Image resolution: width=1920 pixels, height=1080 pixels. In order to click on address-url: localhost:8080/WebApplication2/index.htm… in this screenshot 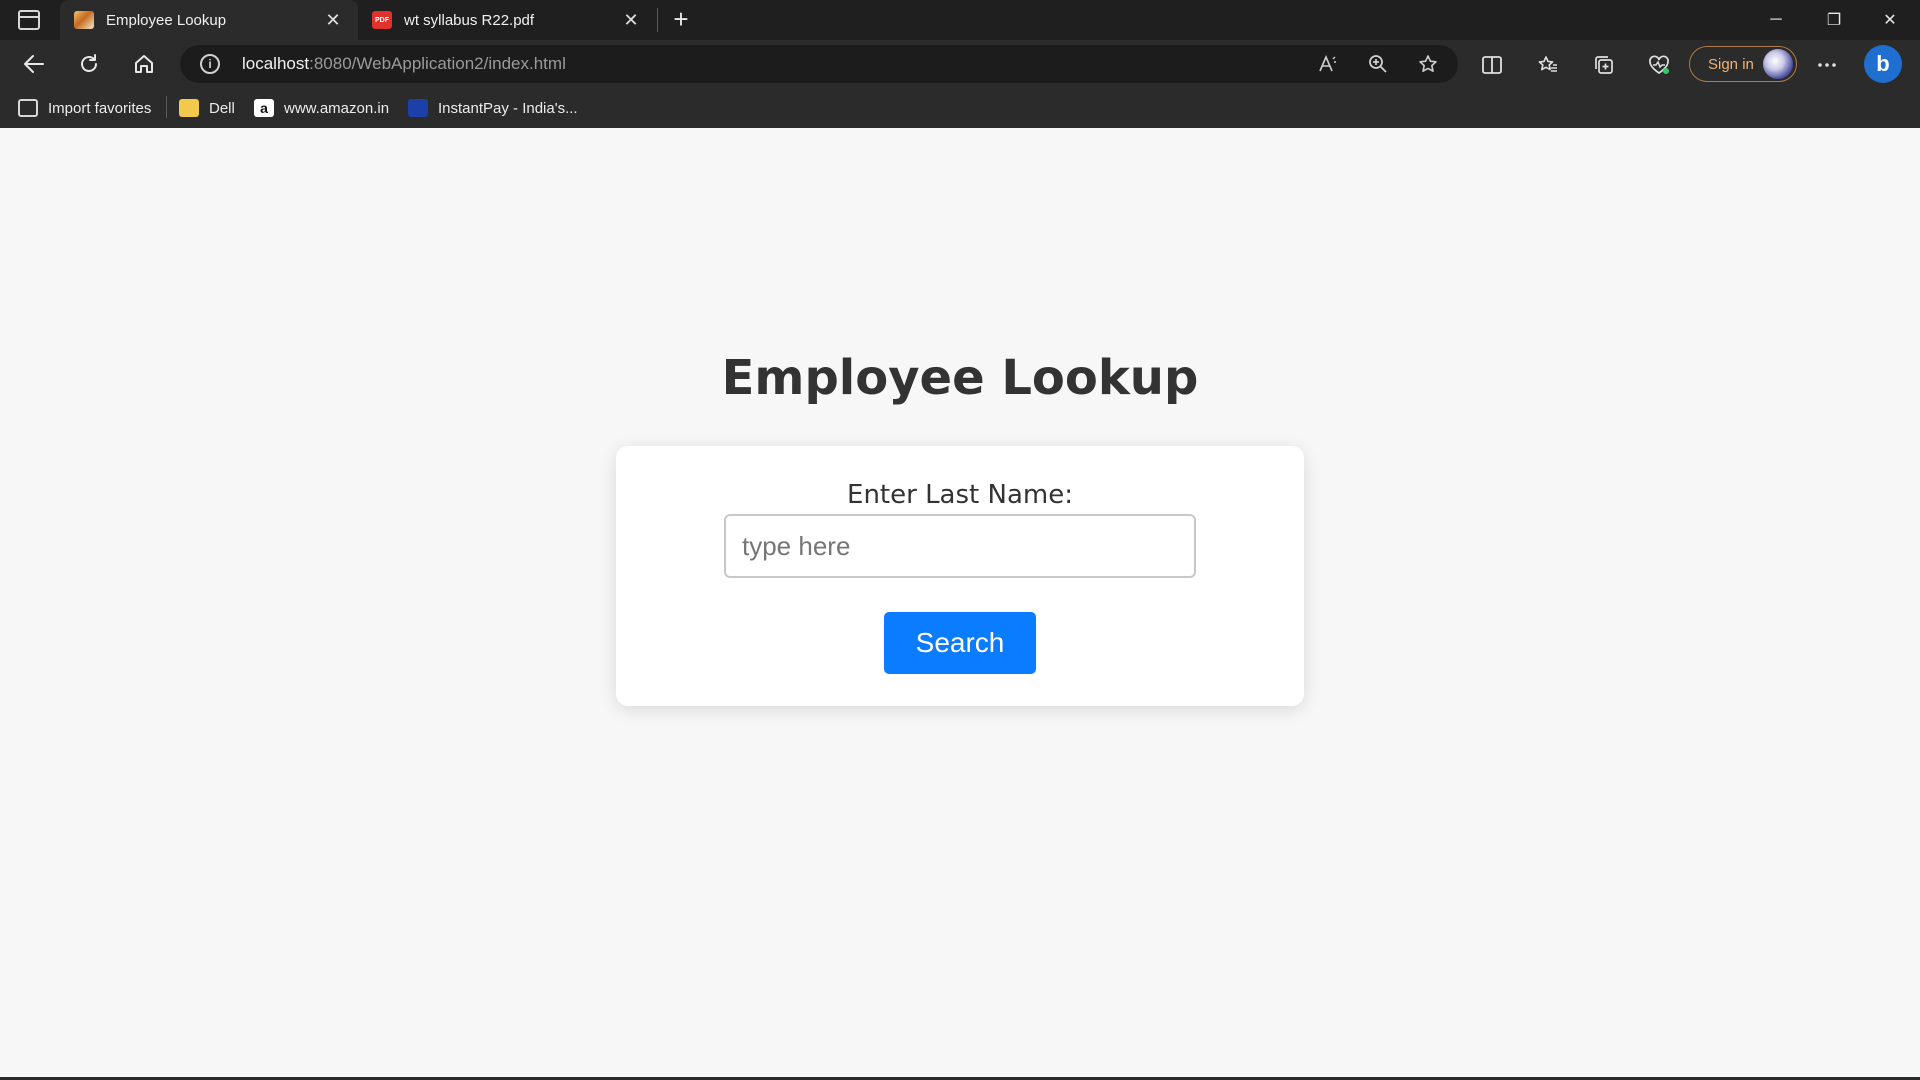, I will do `click(404, 64)`.